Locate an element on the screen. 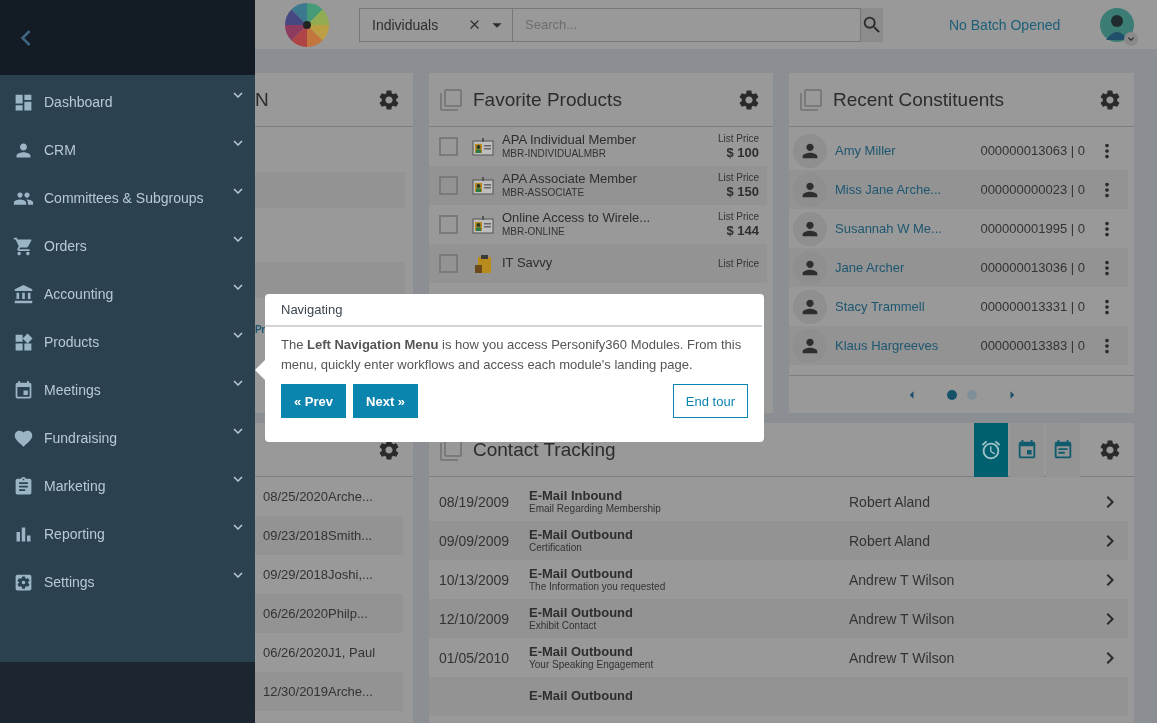  sidebar-item: Dashboard is located at coordinates (127, 102).